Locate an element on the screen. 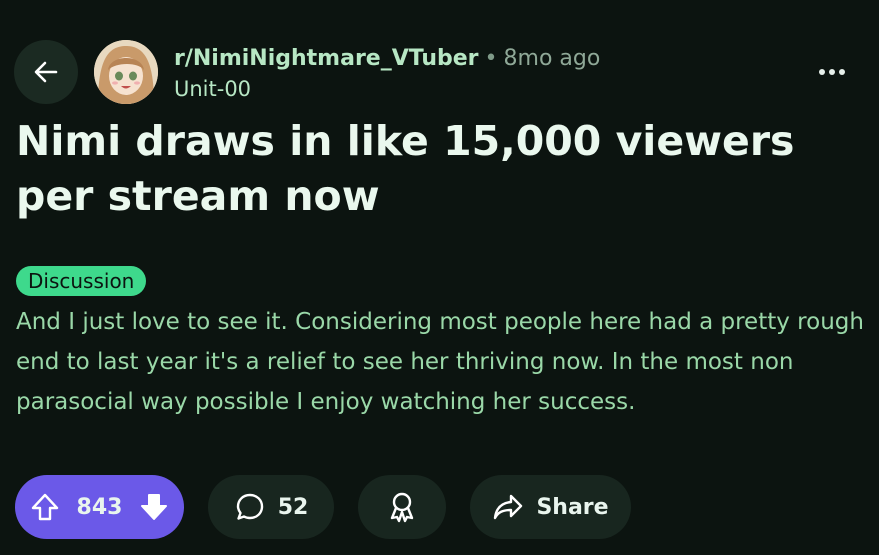 The height and width of the screenshot is (555, 879). post-flair: Discussion is located at coordinates (81, 281).